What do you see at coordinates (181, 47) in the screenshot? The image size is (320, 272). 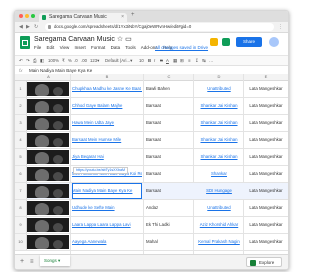 I see `save-status: All changes saved in Drive` at bounding box center [181, 47].